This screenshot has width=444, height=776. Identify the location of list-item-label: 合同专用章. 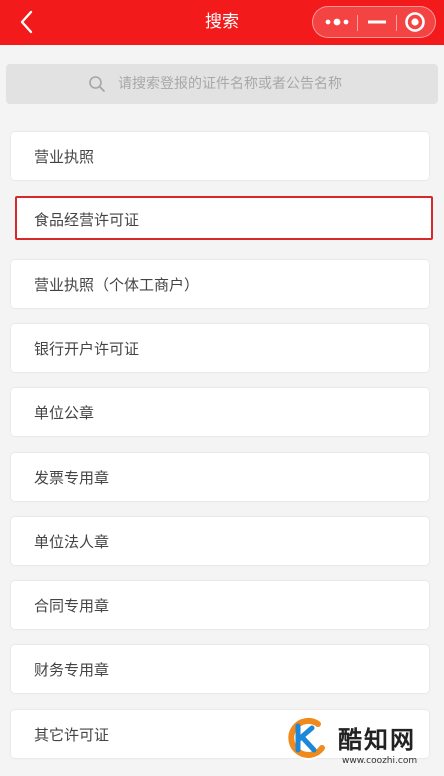
(72, 606).